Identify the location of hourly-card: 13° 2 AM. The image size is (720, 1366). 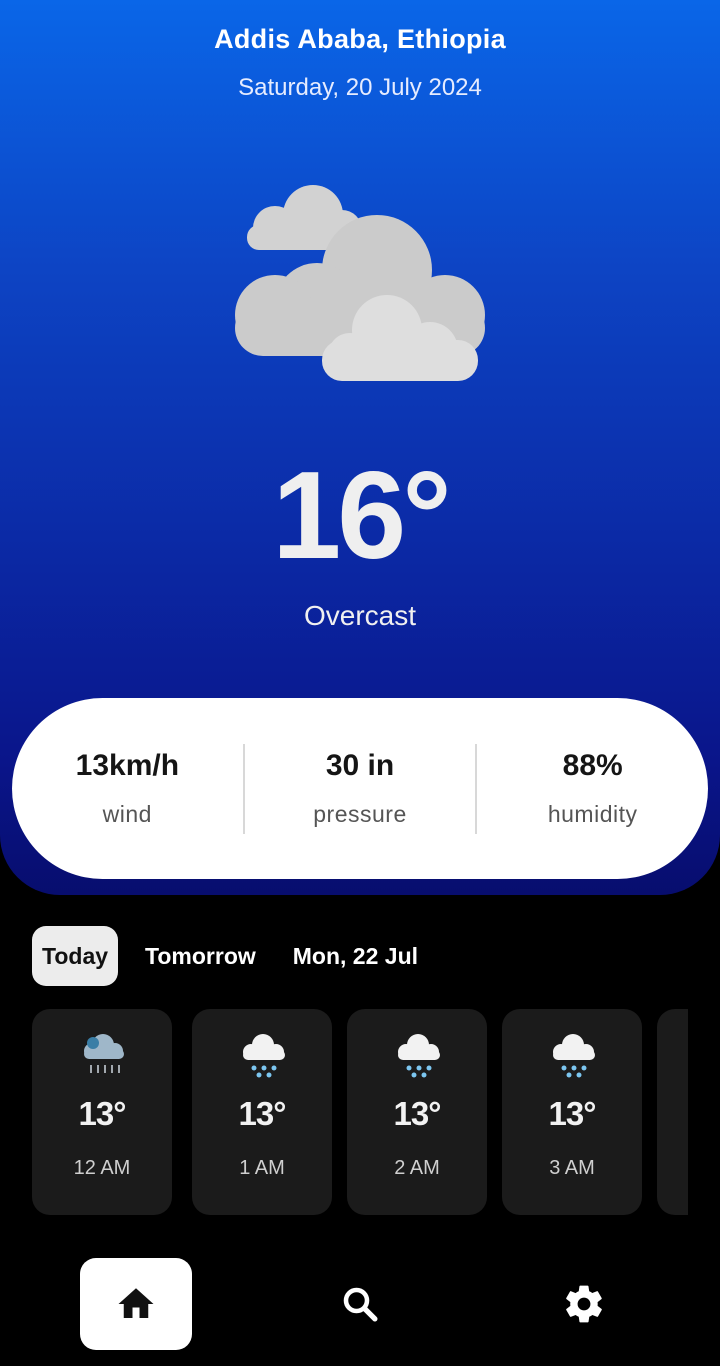
(417, 1112).